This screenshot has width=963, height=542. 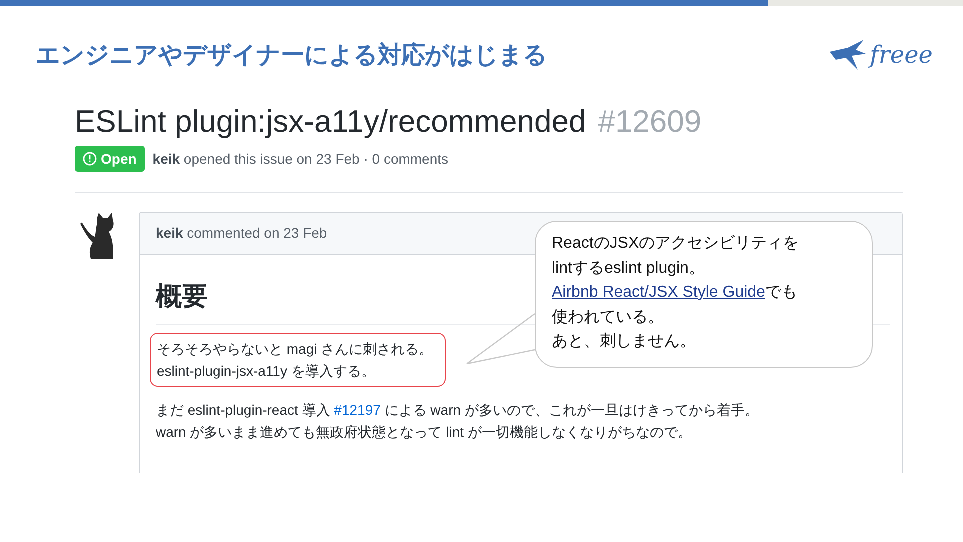 What do you see at coordinates (182, 296) in the screenshot?
I see `comment-heading: 概要` at bounding box center [182, 296].